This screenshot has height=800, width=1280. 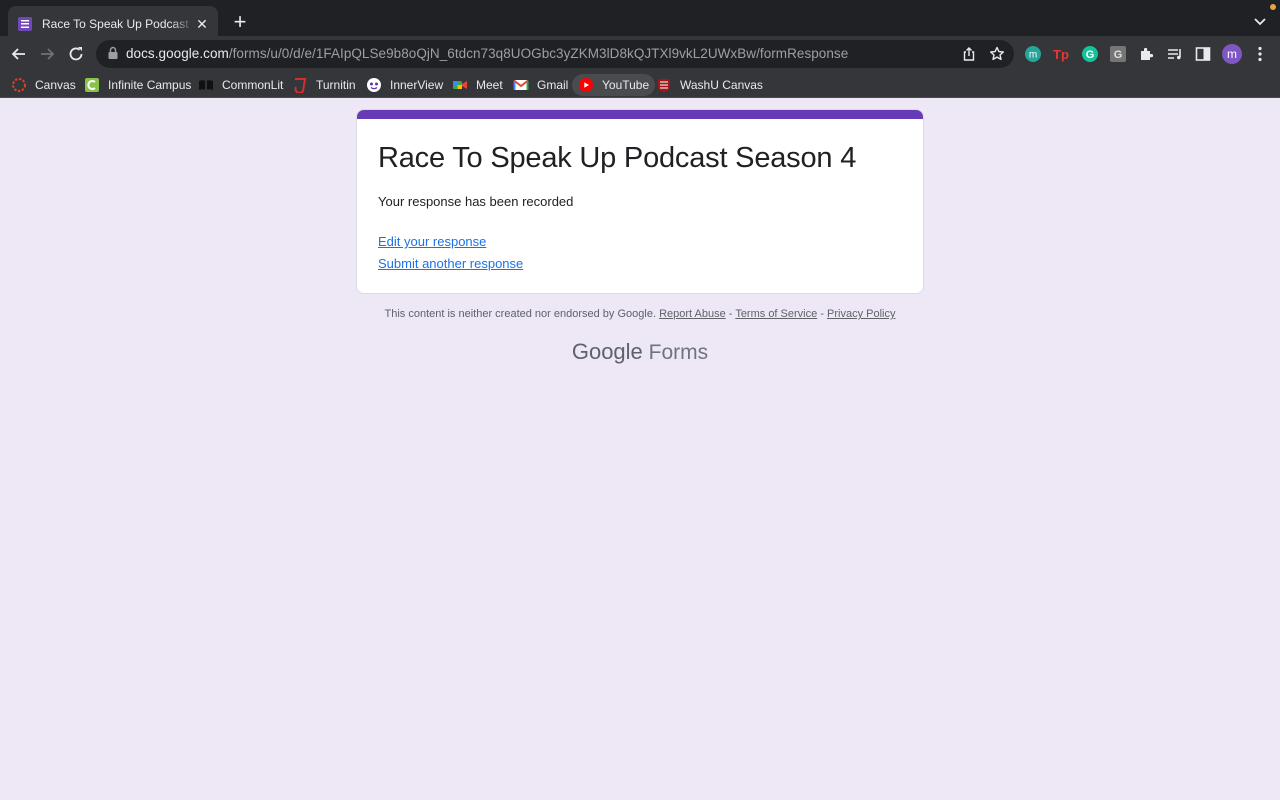 I want to click on bookmark-star-icon, so click(x=997, y=54).